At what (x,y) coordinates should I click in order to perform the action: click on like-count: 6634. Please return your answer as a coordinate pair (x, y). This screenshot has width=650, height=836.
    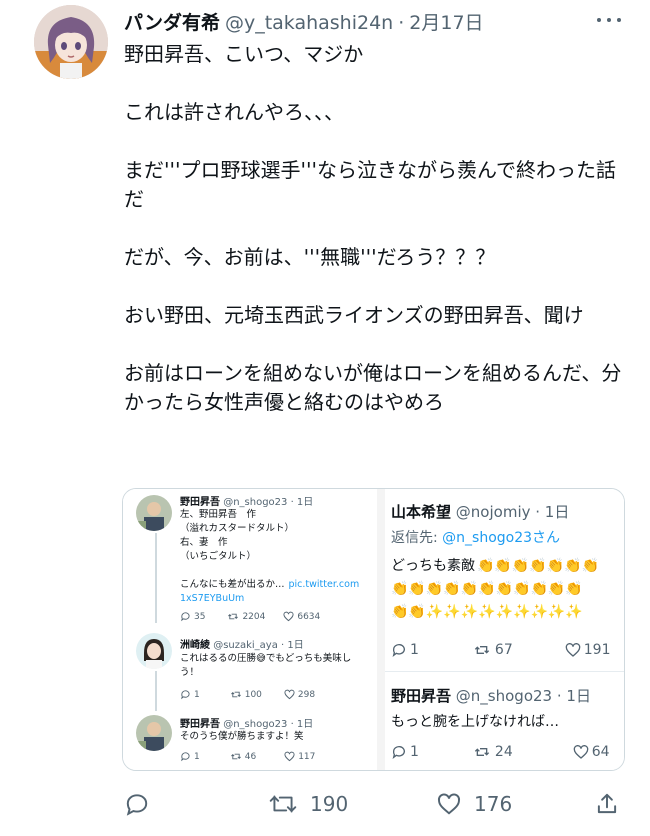
    Looking at the image, I should click on (309, 616).